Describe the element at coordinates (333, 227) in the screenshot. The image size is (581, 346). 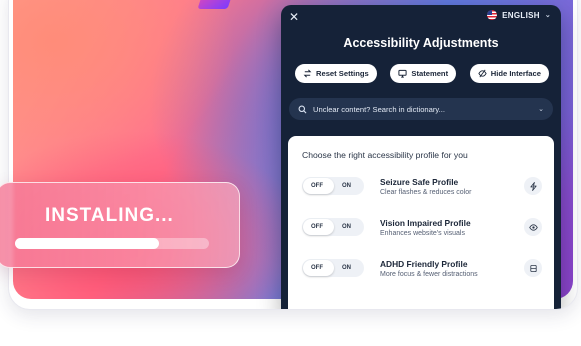
I see `vision-impaired-toggle: OFF ON` at that location.